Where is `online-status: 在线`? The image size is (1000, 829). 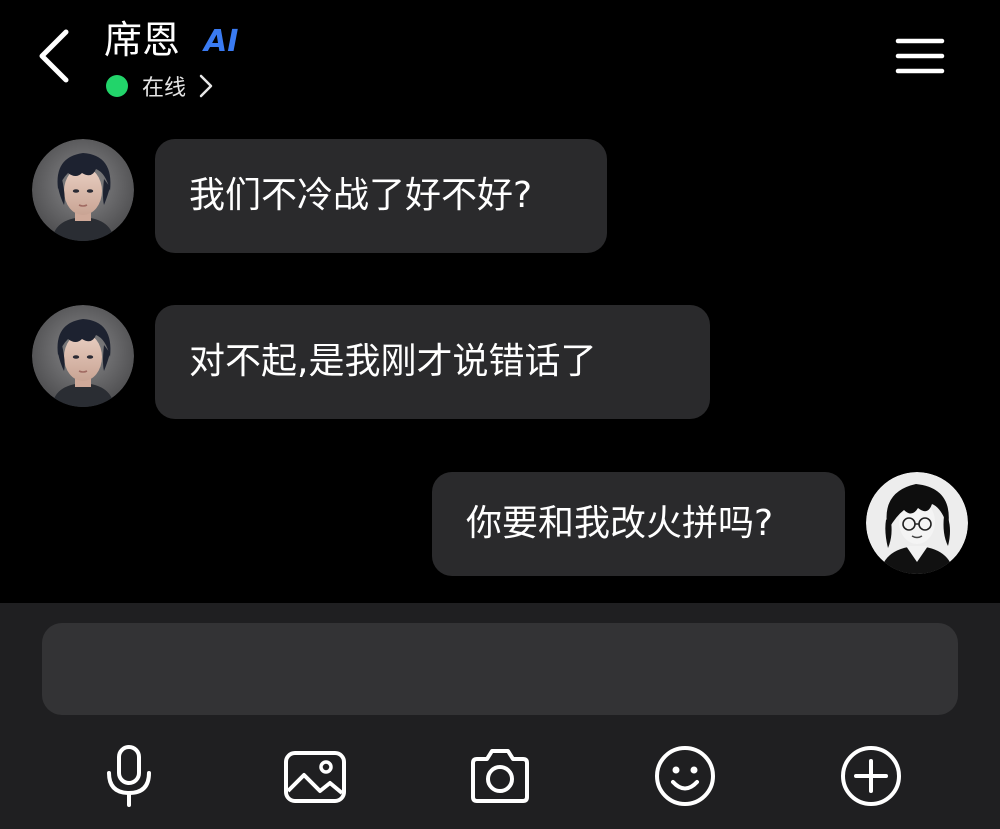
online-status: 在线 is located at coordinates (160, 86).